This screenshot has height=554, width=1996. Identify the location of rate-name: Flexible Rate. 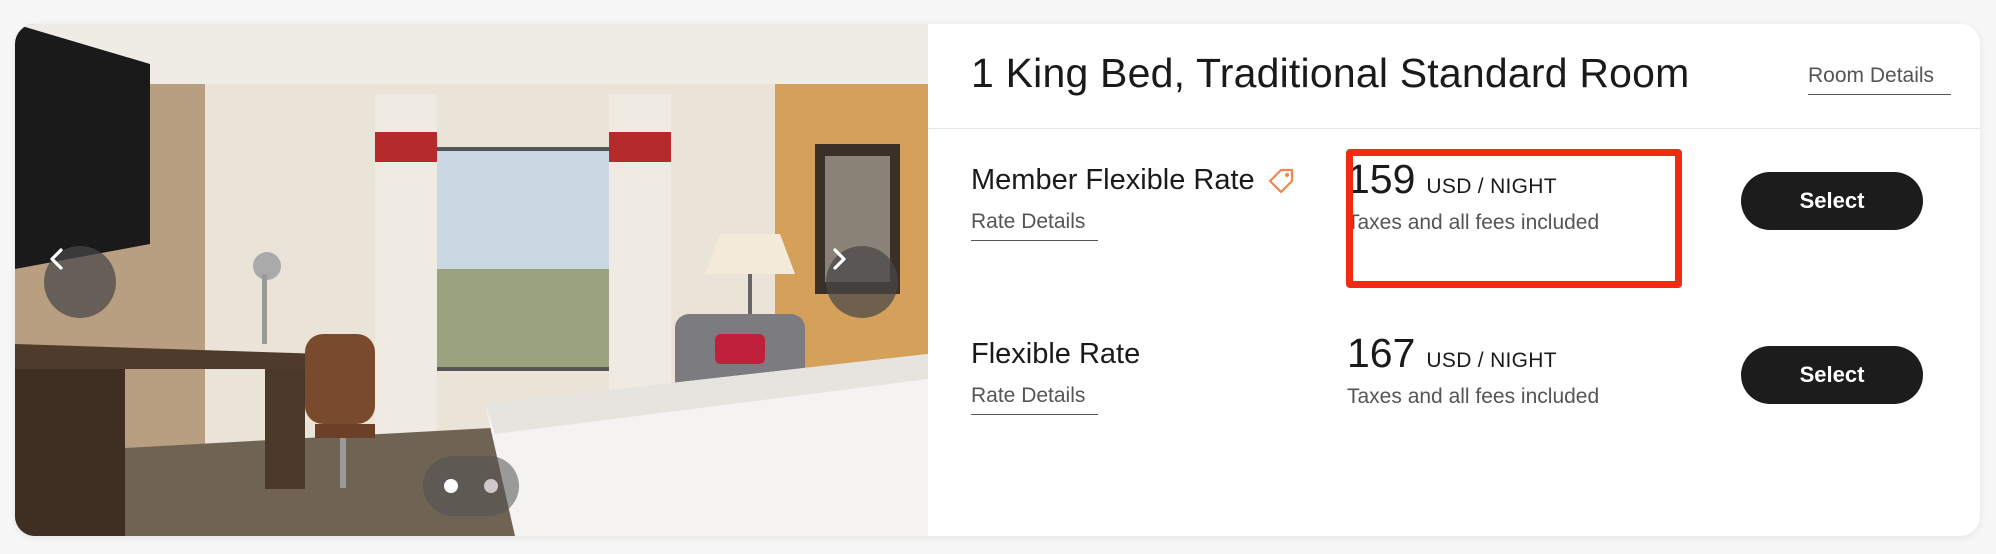
(1055, 354).